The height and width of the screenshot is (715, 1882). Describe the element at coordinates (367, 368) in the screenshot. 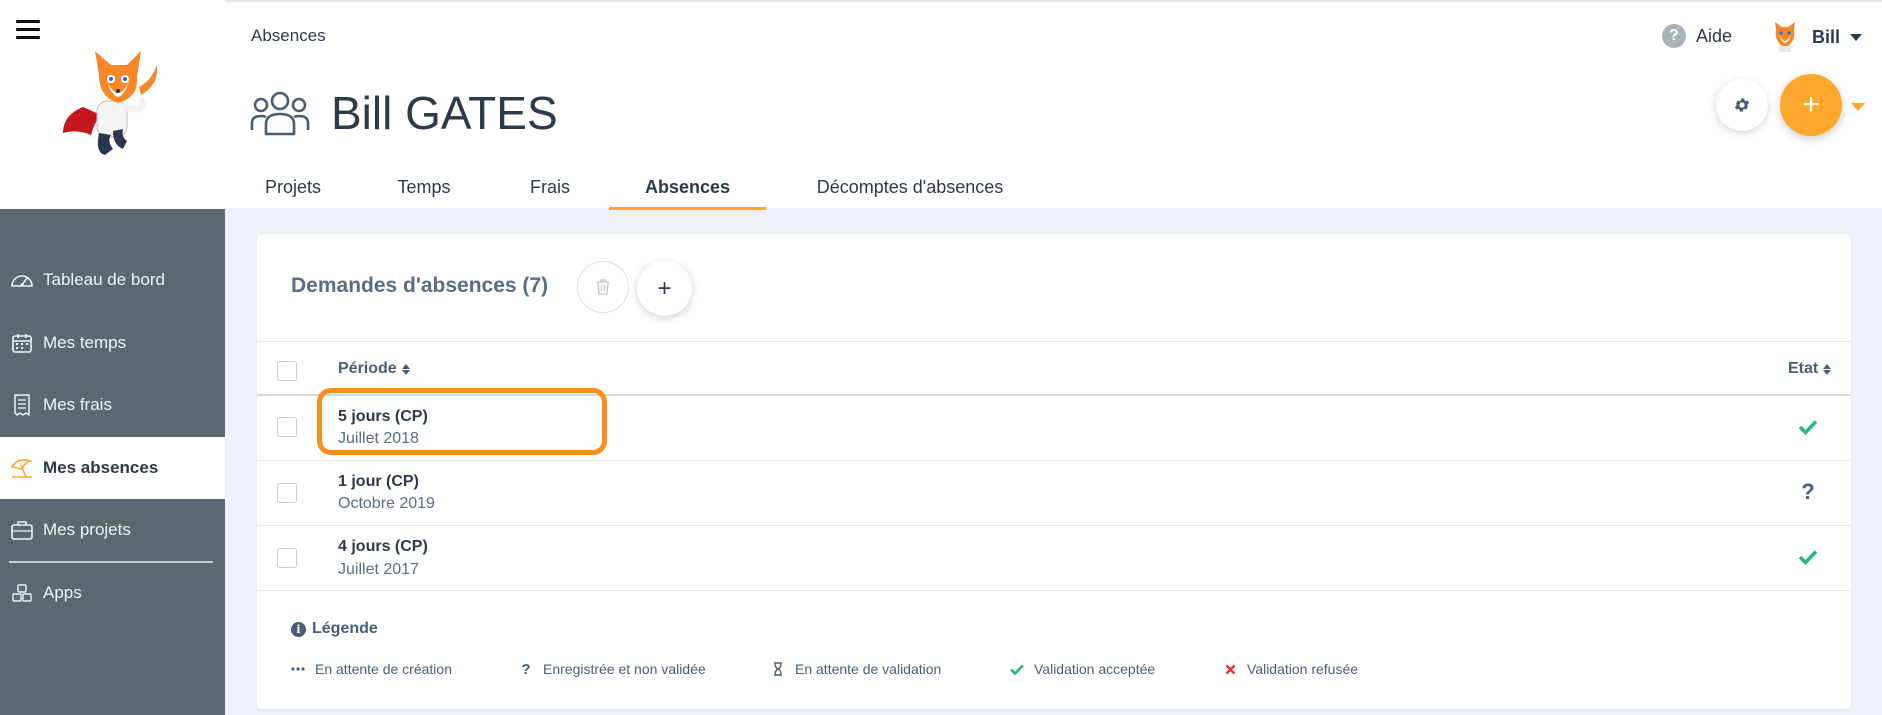

I see `column-label: Période` at that location.